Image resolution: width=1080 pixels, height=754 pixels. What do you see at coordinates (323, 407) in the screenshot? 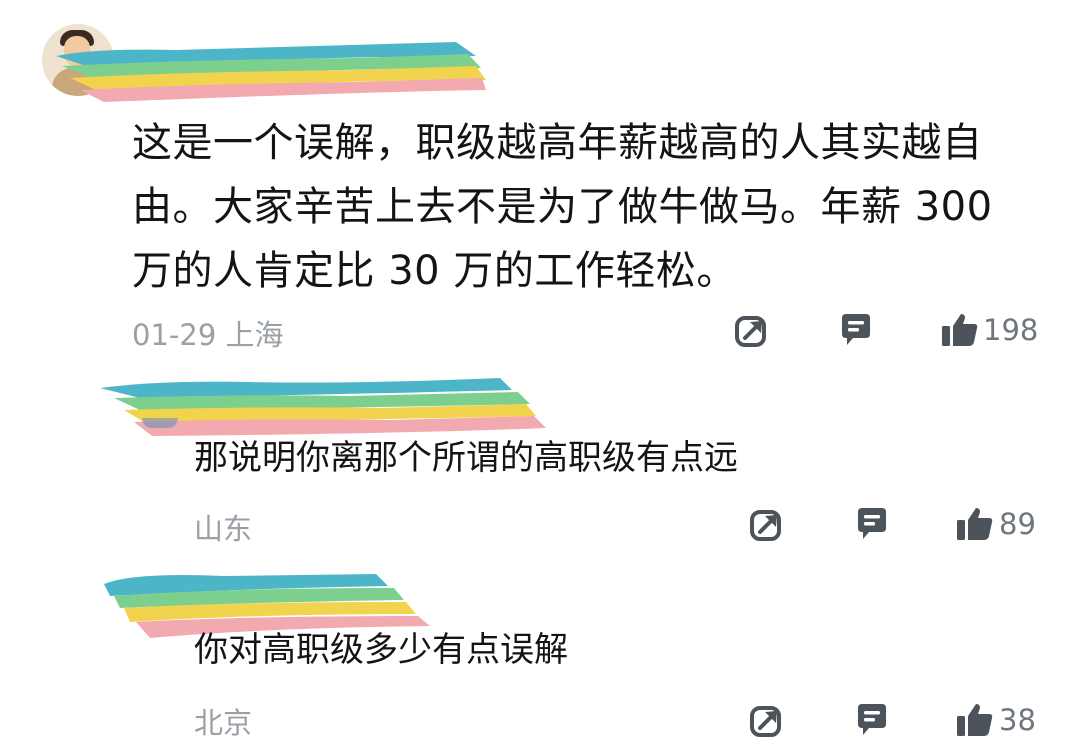
I see `reply-username-redaction` at bounding box center [323, 407].